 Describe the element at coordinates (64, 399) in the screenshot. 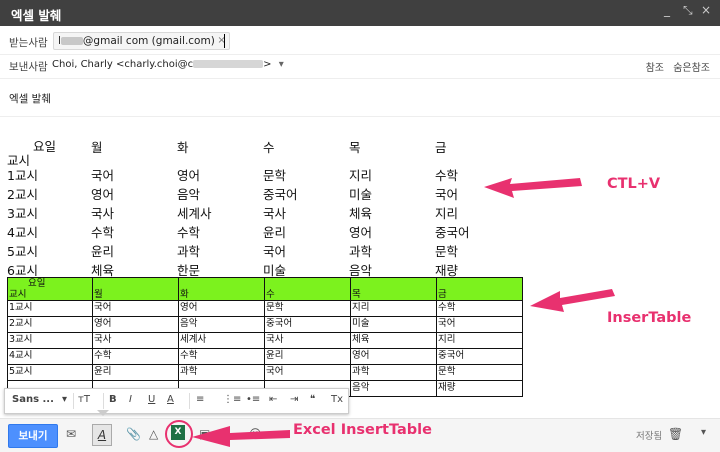

I see `font-family-caret-icon: ▾` at that location.